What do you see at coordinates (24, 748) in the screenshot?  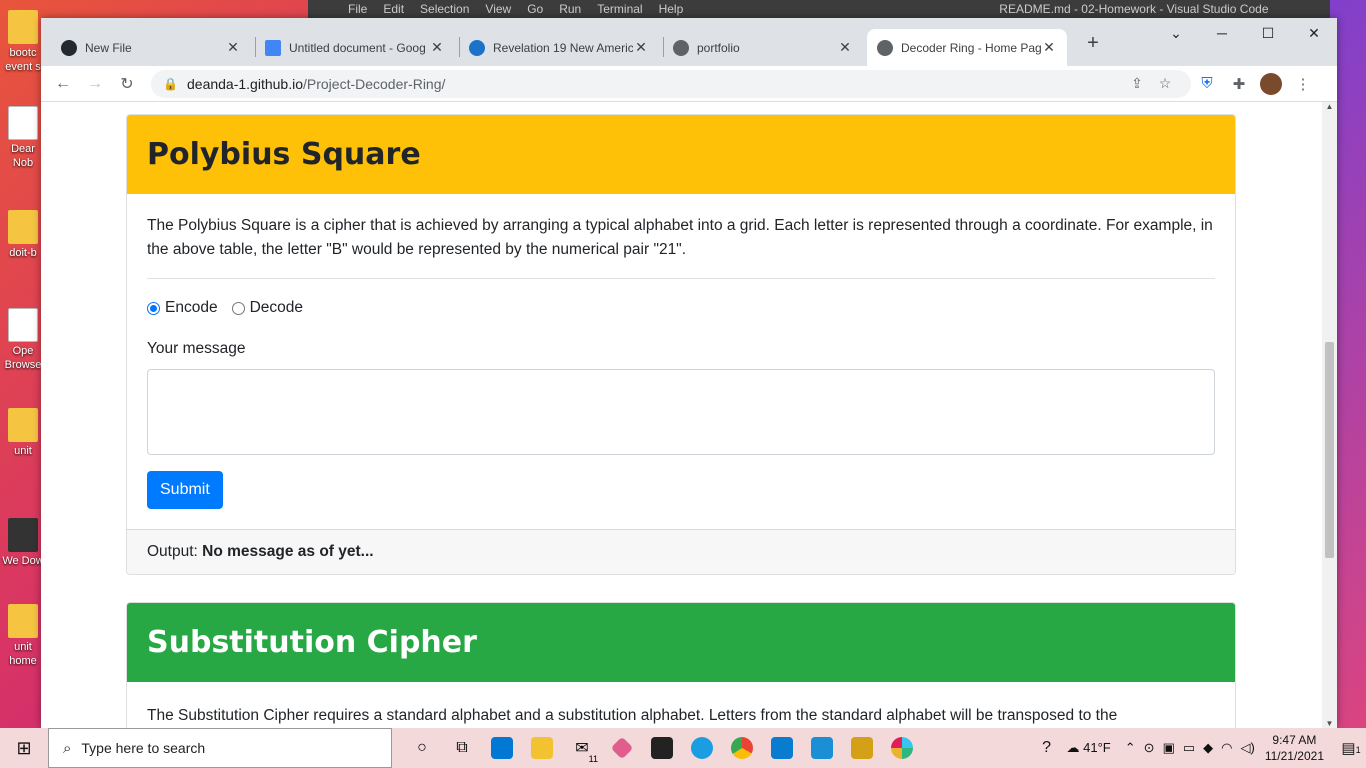 I see `windows-start-icon: ⊞` at bounding box center [24, 748].